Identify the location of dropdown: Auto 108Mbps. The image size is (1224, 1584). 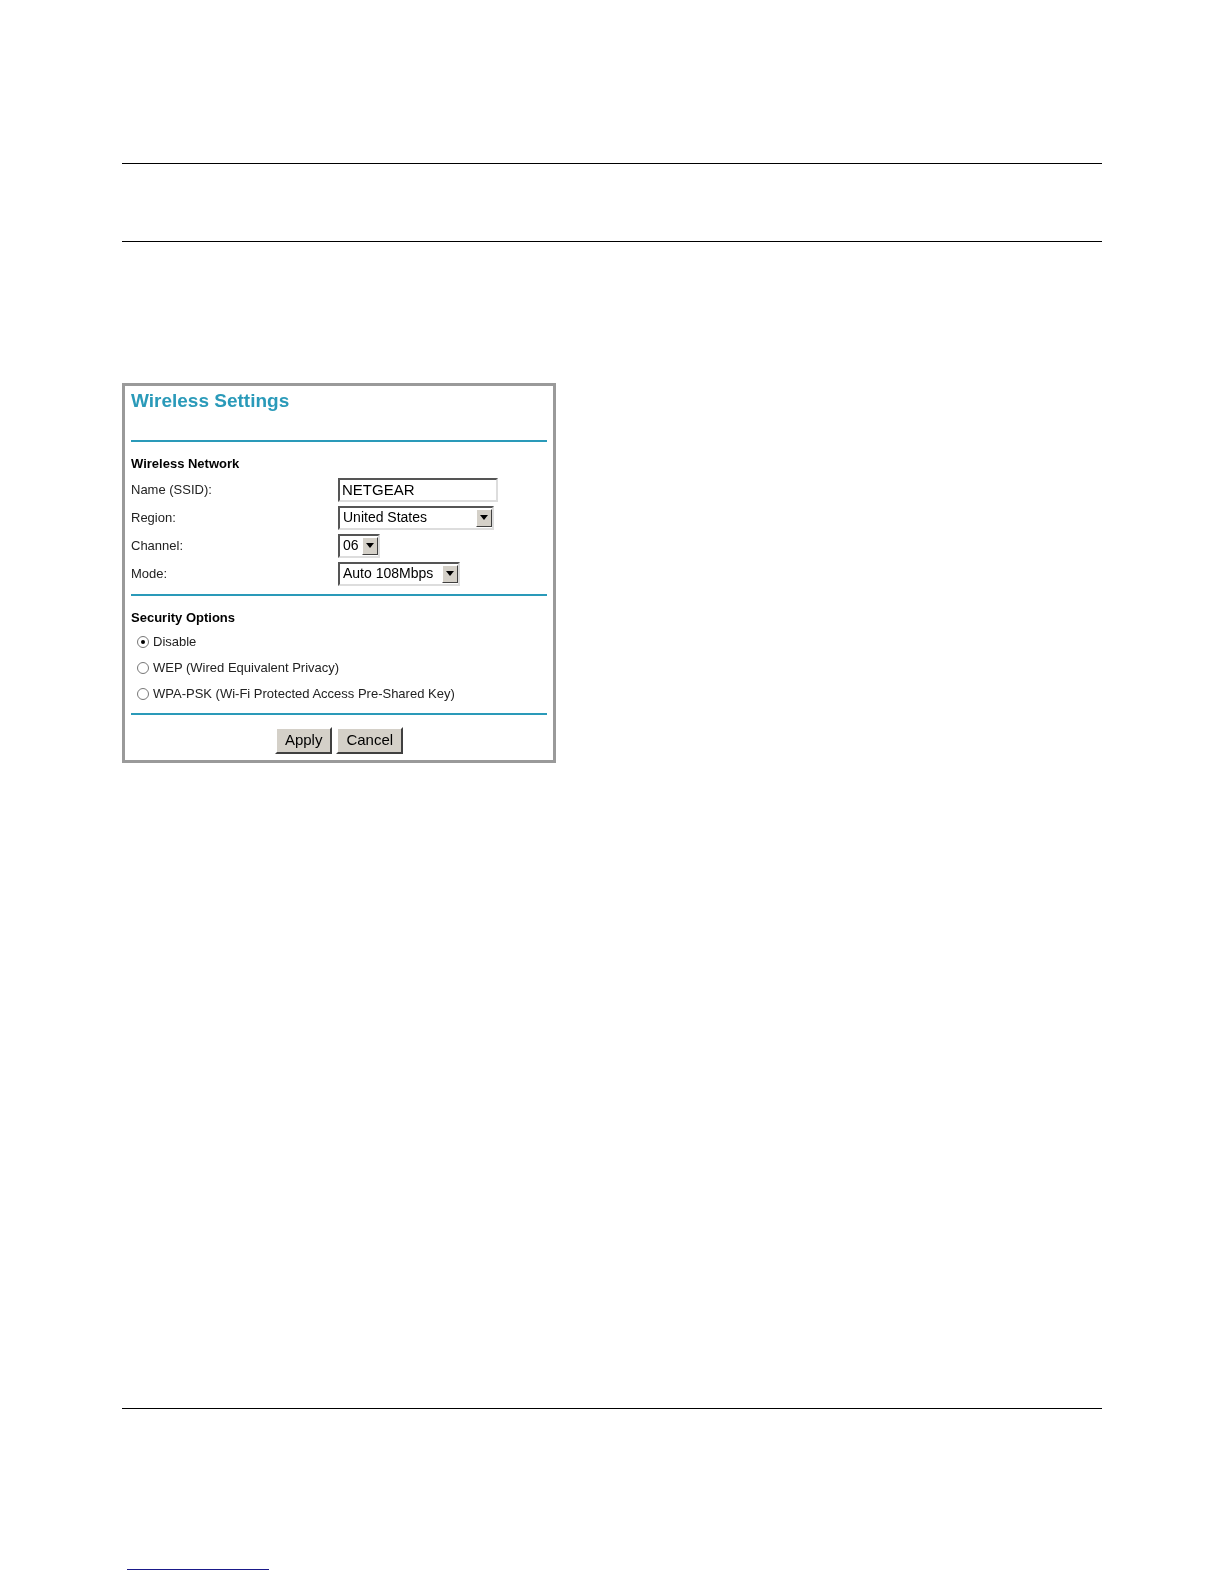
(399, 573).